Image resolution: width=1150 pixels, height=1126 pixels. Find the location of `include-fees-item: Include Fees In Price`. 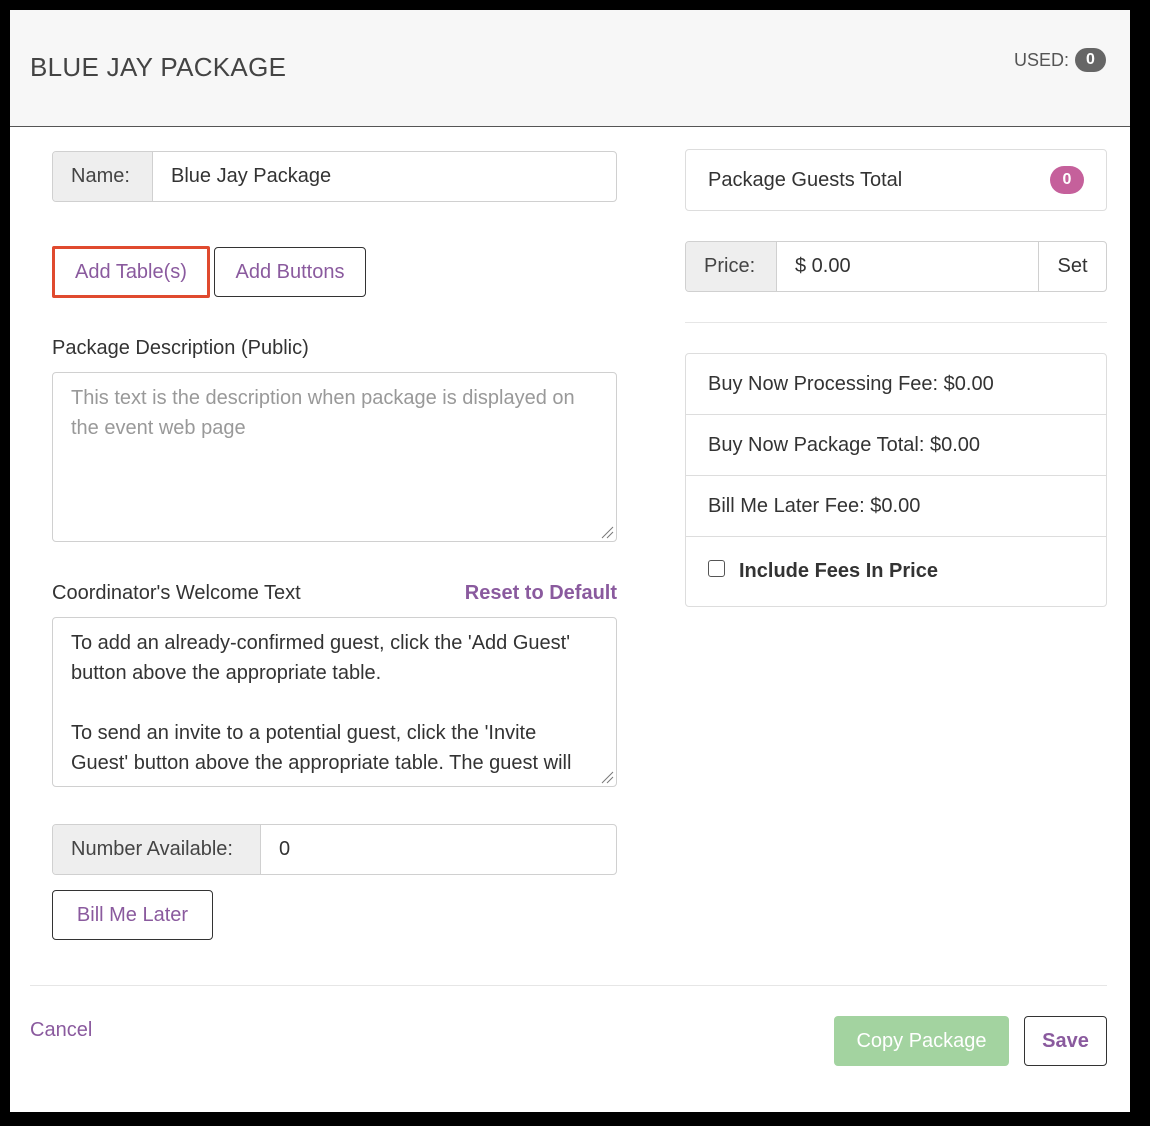

include-fees-item: Include Fees In Price is located at coordinates (896, 571).